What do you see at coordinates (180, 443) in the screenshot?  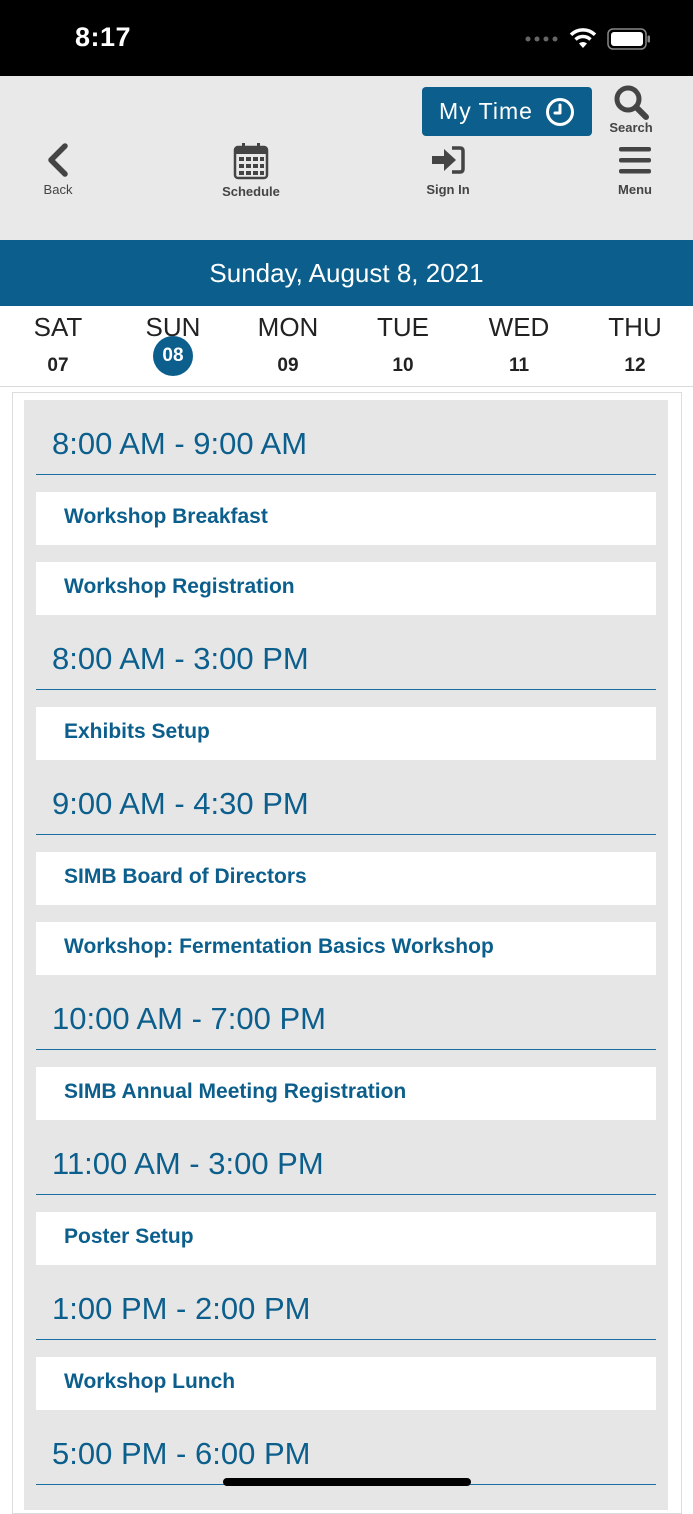 I see `time-slot-label: 8:00 AM - 9:00 AM` at bounding box center [180, 443].